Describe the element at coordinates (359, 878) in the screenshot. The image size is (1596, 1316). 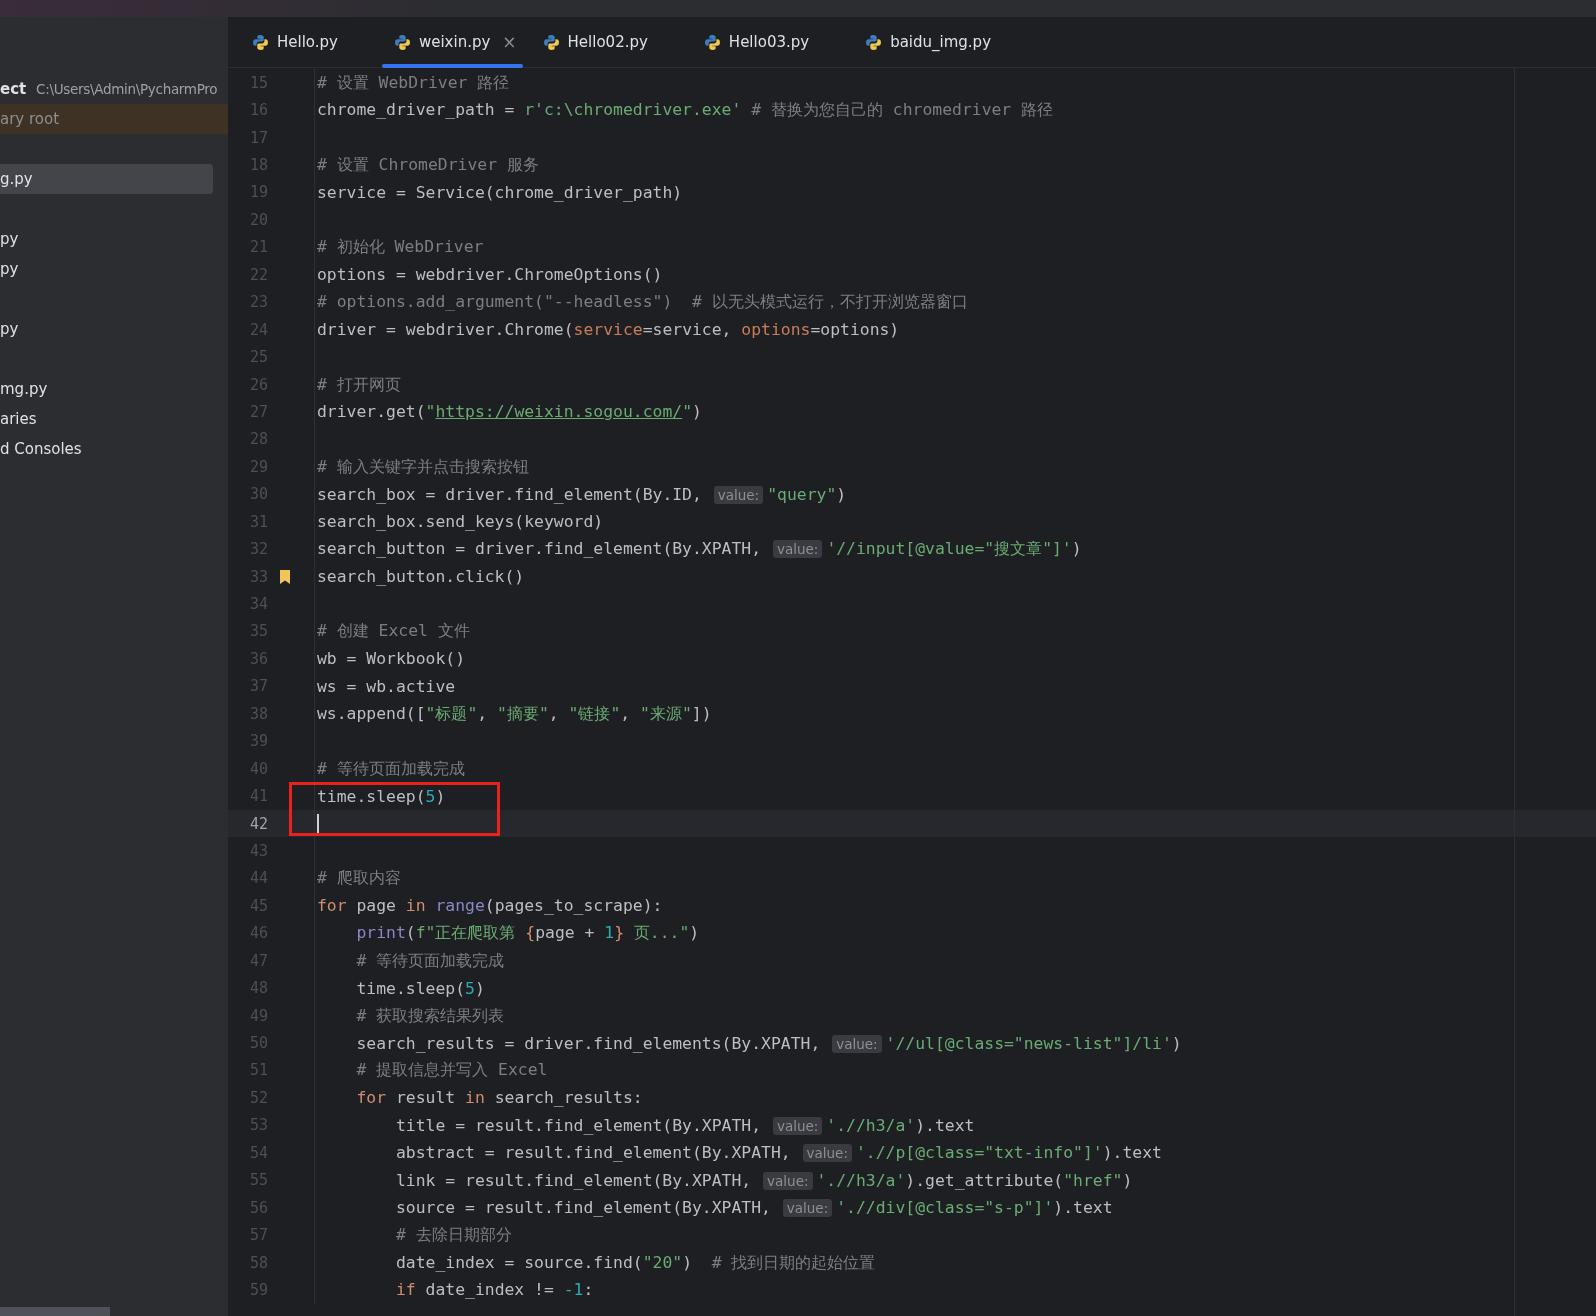
I see `code-line: # 爬取内容` at that location.